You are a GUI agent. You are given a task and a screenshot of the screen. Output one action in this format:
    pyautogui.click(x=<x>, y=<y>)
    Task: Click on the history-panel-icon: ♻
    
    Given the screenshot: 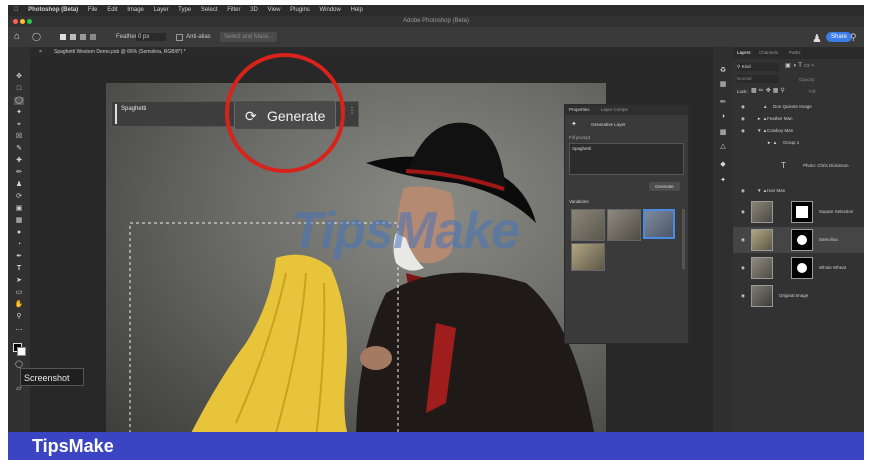 What is the action you would take?
    pyautogui.click(x=723, y=71)
    